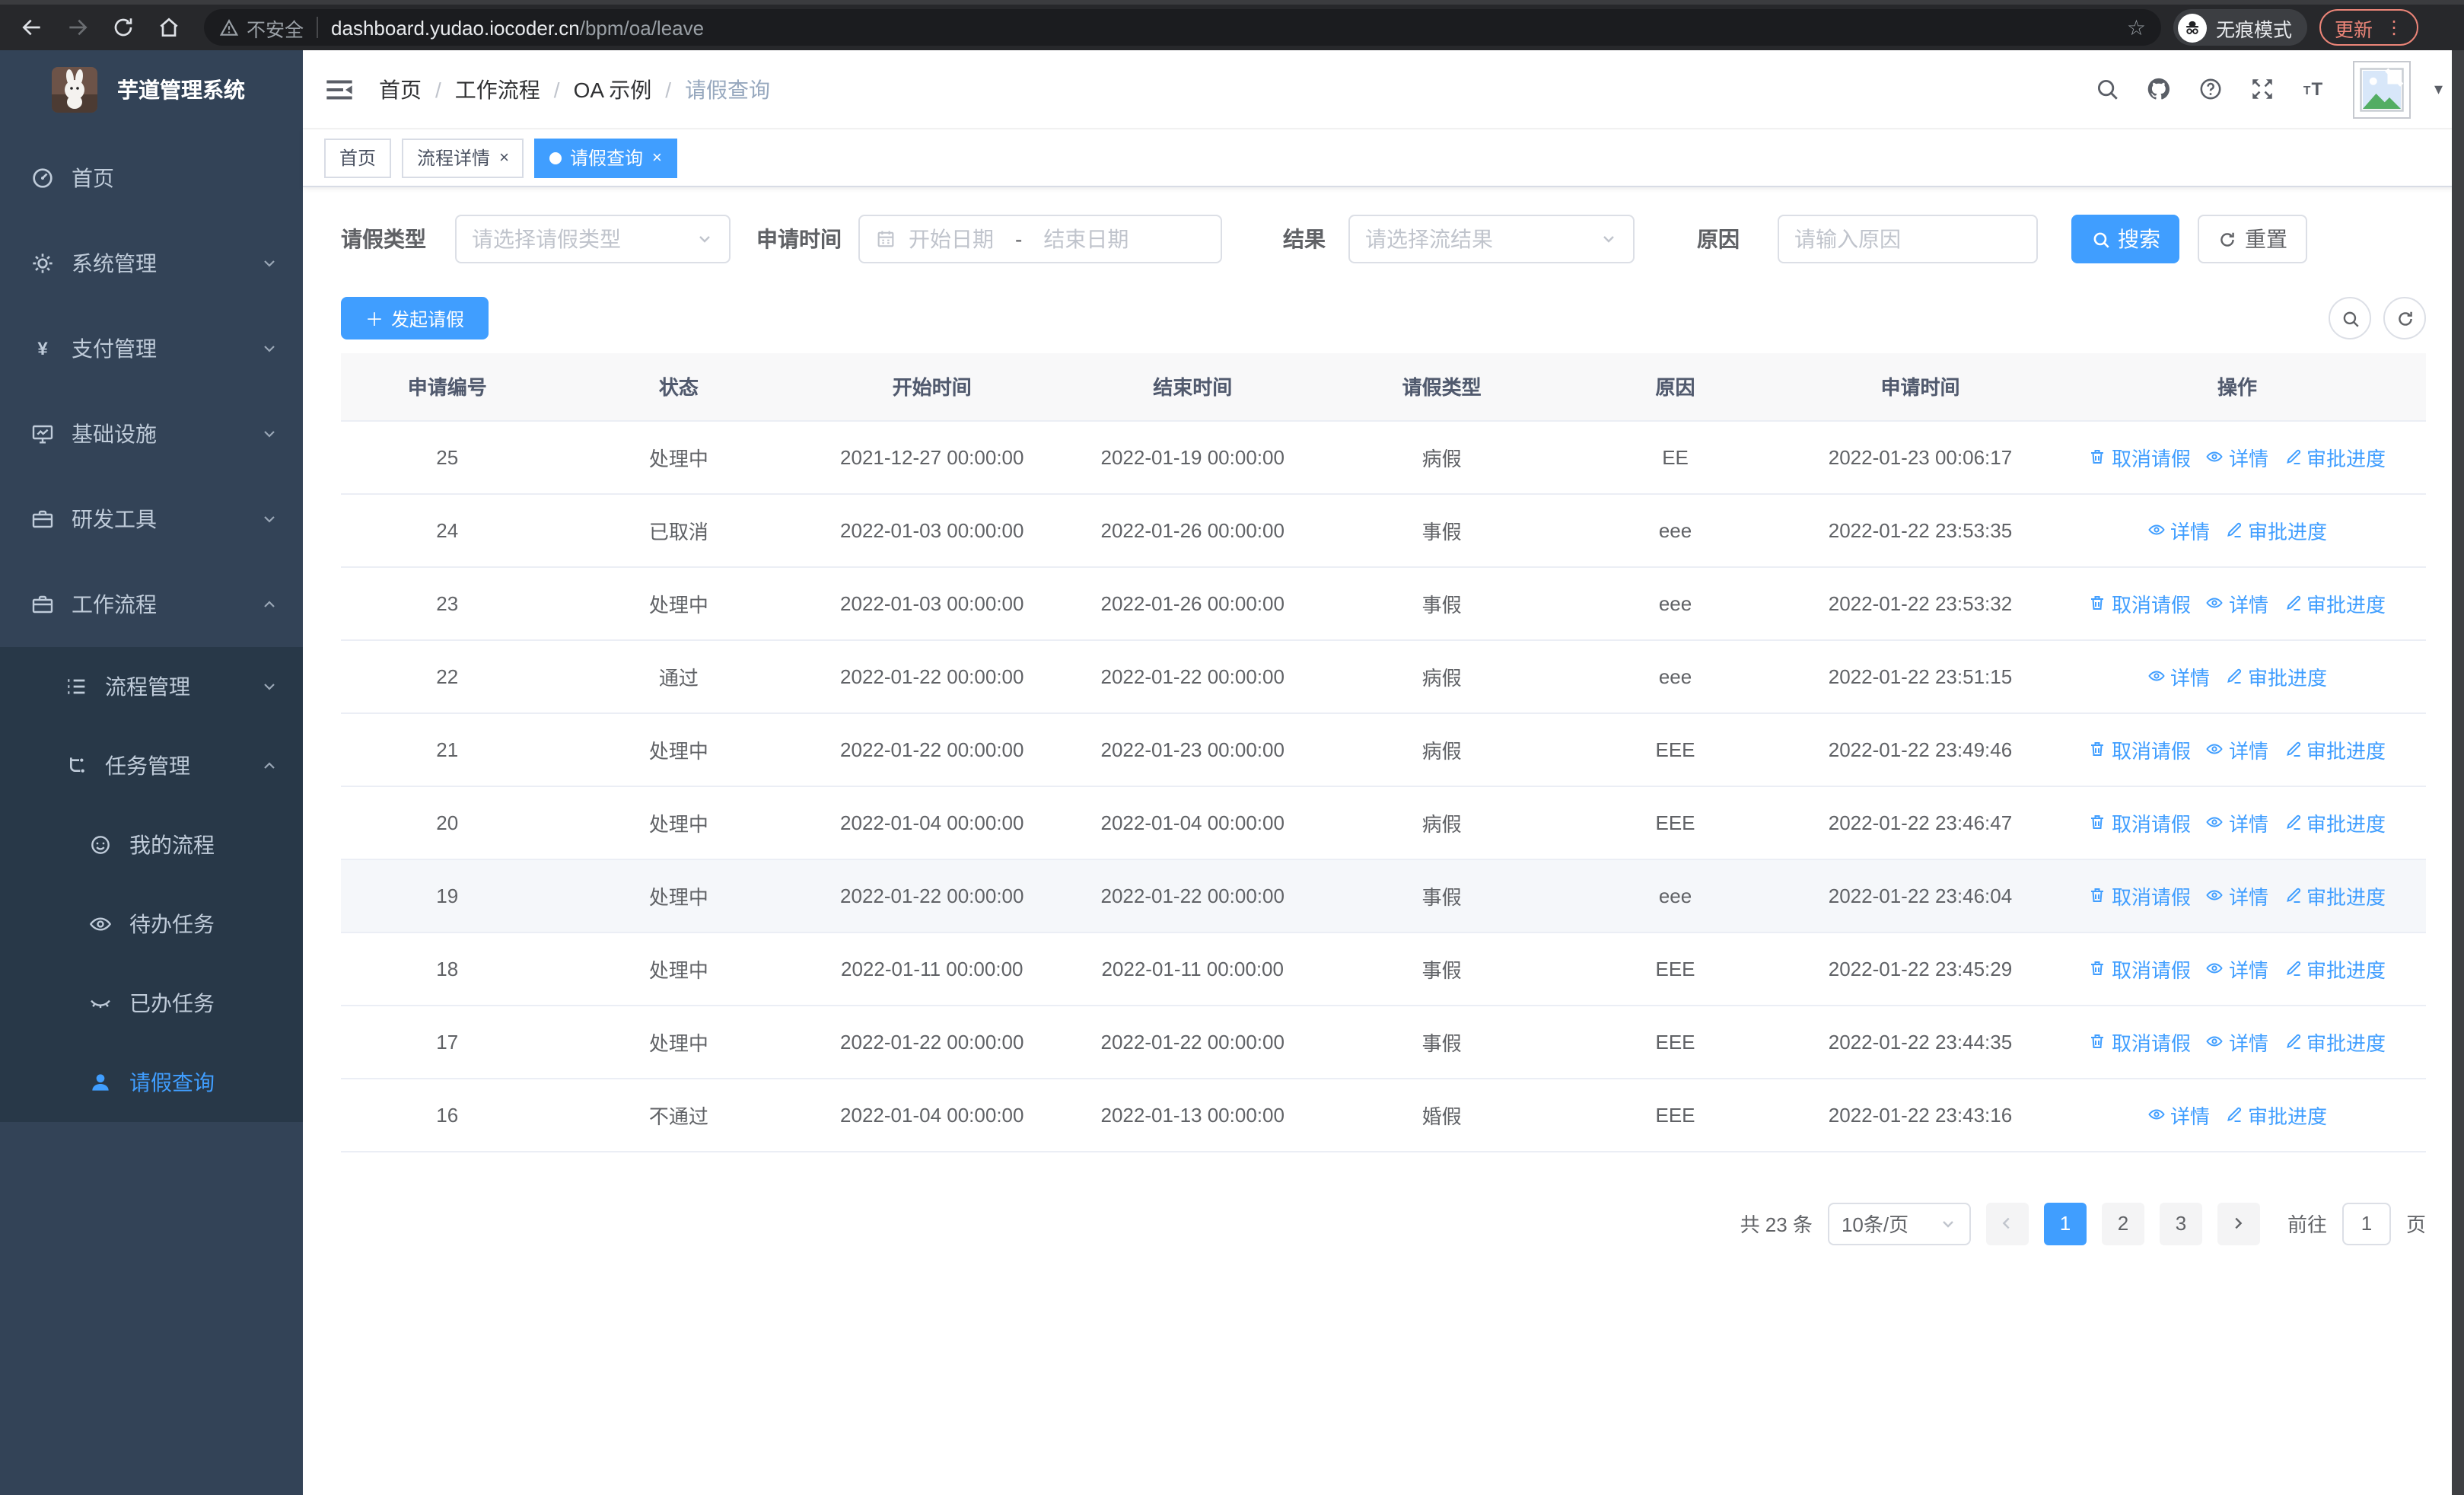  Describe the element at coordinates (415, 318) in the screenshot. I see `create-leave-button: ＋ 发起请假` at that location.